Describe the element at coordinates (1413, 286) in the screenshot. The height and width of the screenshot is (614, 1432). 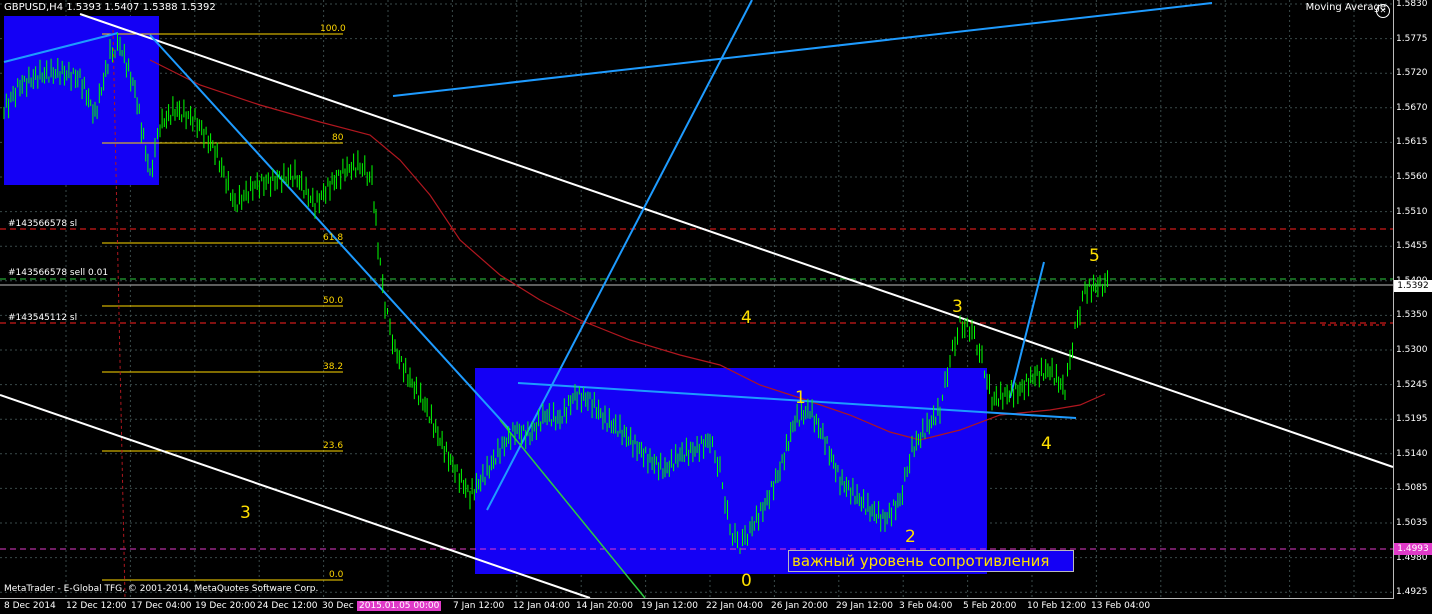
I see `current-price-box: 1.5392` at that location.